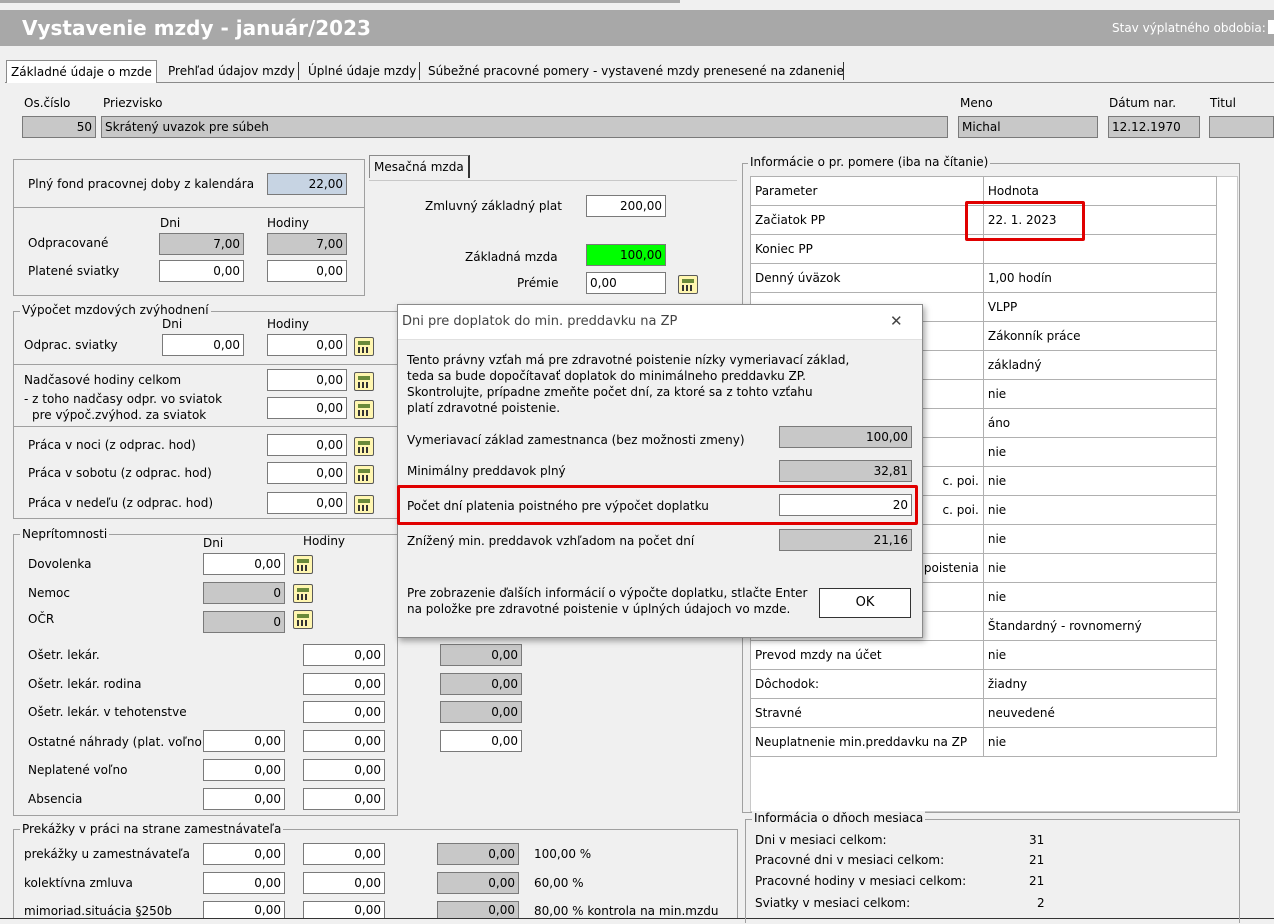  What do you see at coordinates (344, 854) in the screenshot?
I see `prekazky-b-field: 0,00` at bounding box center [344, 854].